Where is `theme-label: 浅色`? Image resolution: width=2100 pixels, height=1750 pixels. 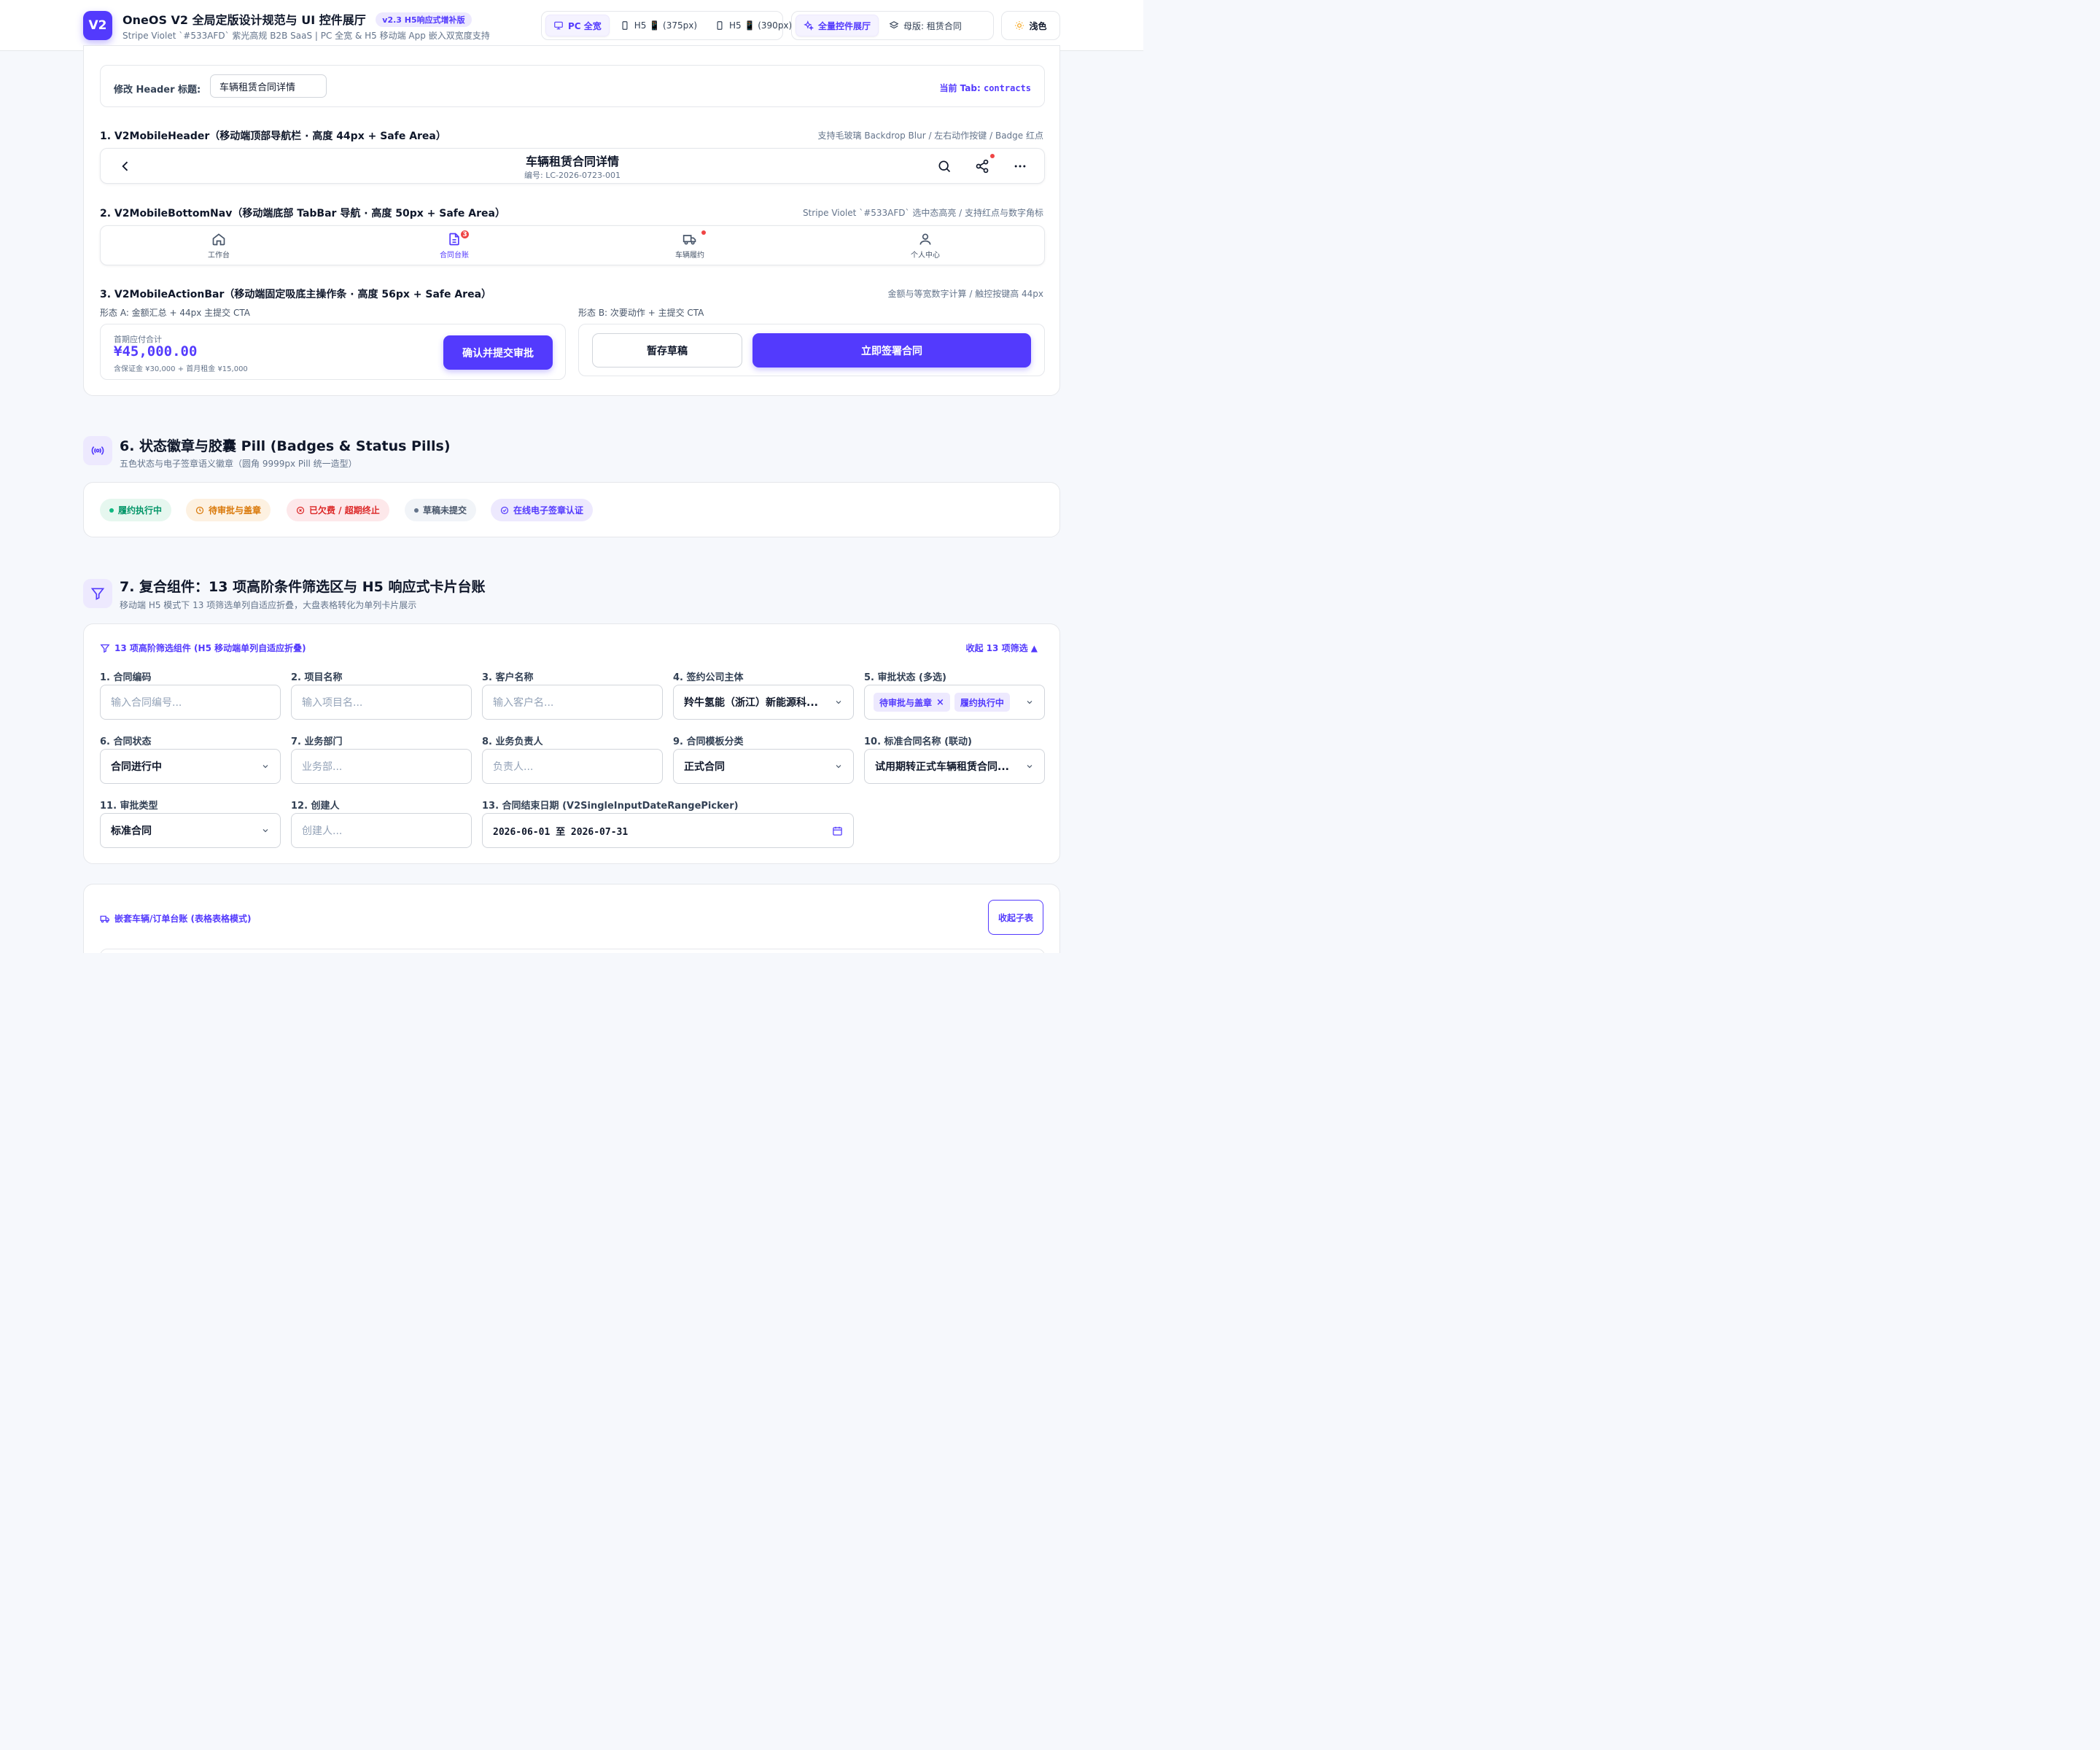 theme-label: 浅色 is located at coordinates (1038, 25).